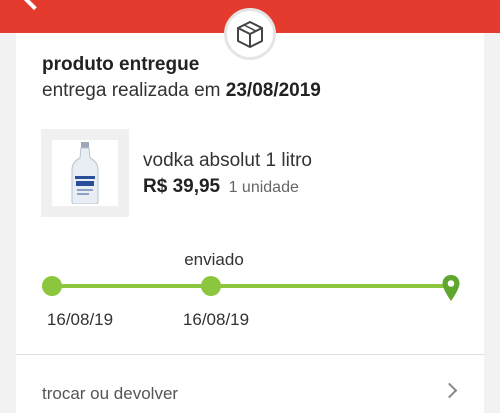 The height and width of the screenshot is (413, 500). What do you see at coordinates (449, 390) in the screenshot?
I see `chevron-right-icon` at bounding box center [449, 390].